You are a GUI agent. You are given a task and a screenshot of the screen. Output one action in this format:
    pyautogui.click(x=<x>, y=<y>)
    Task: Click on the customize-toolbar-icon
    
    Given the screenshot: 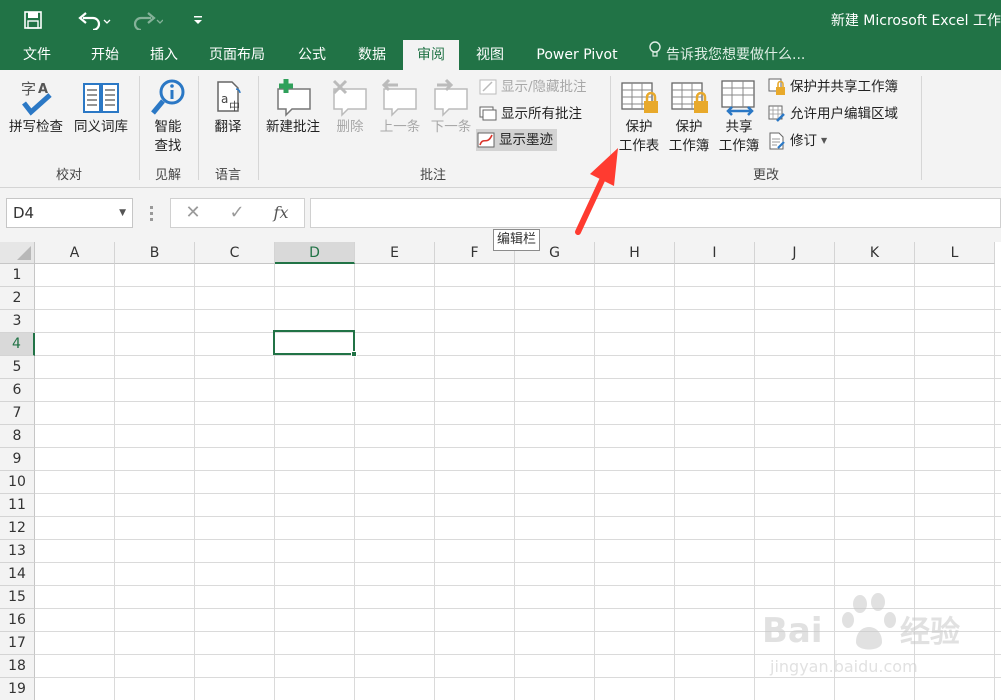 What is the action you would take?
    pyautogui.click(x=198, y=20)
    